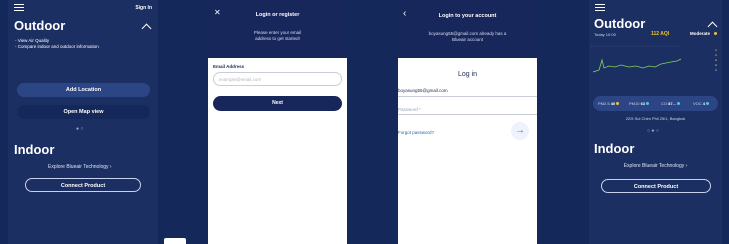 The image size is (729, 244). What do you see at coordinates (277, 103) in the screenshot?
I see `next-button: Next` at bounding box center [277, 103].